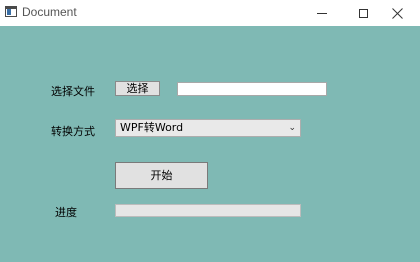 The width and height of the screenshot is (420, 262). I want to click on select-file-button: 选择, so click(137, 88).